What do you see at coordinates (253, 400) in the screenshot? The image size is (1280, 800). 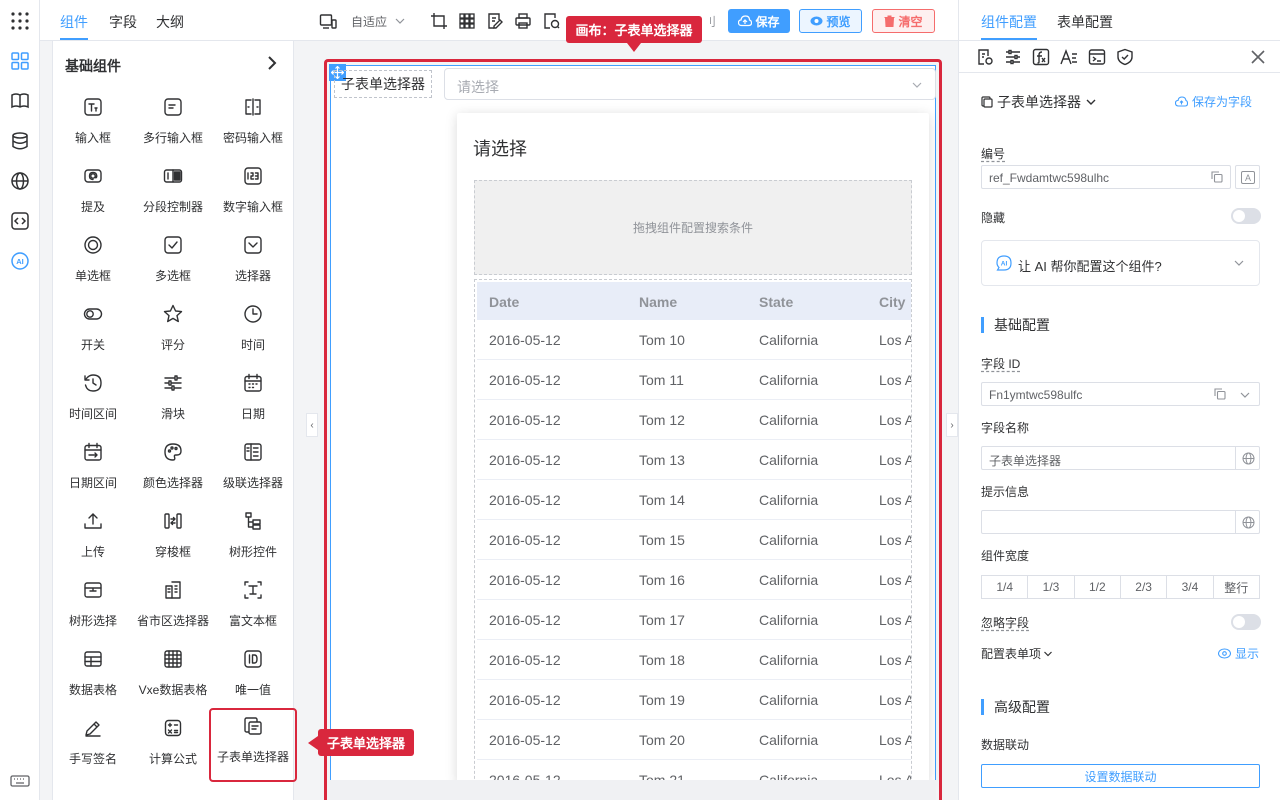 I see `component-calendar: 日期` at bounding box center [253, 400].